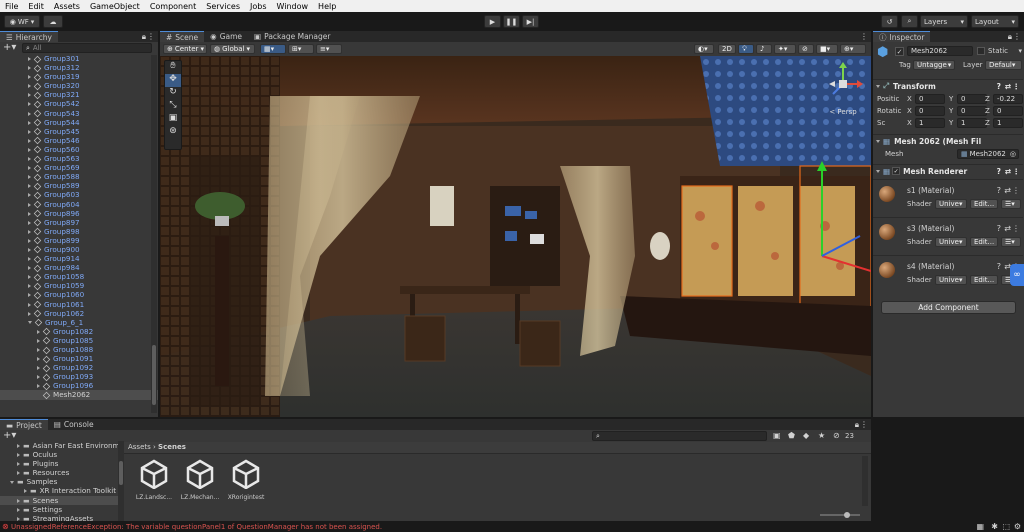 This screenshot has height=532, width=1024. Describe the element at coordinates (909, 21) in the screenshot. I see `search-button: ⌕` at that location.